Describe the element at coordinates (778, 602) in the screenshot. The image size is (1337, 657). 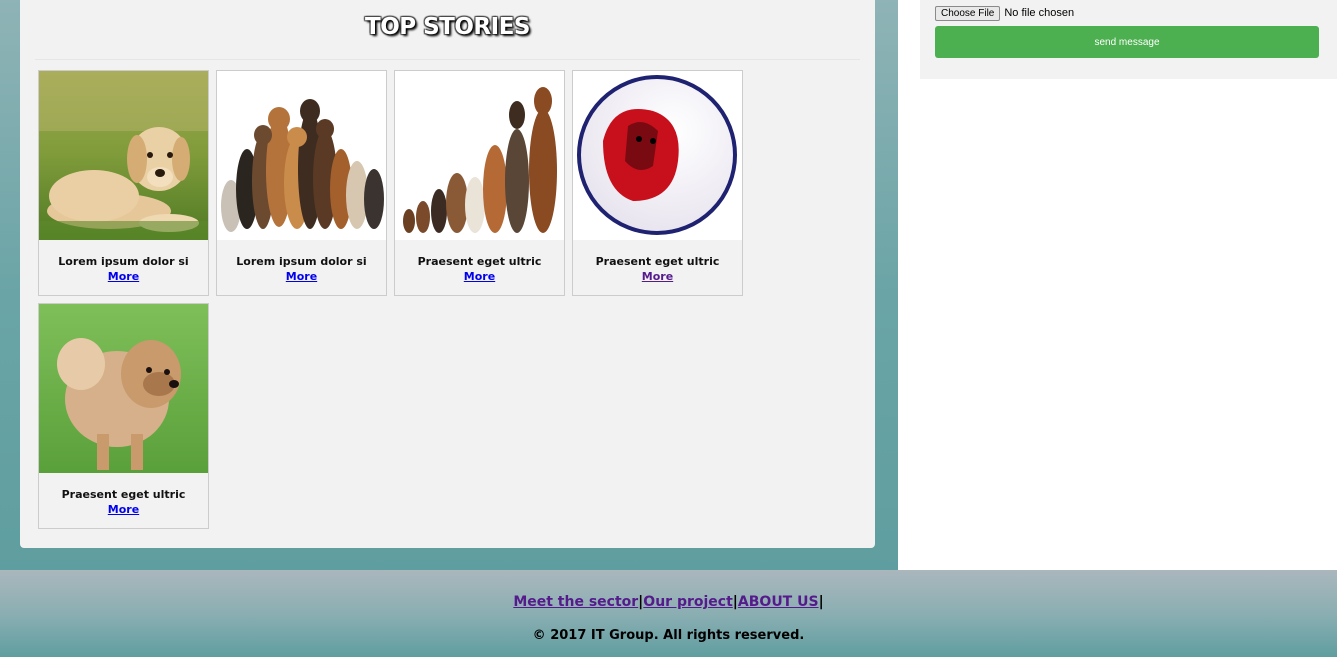
I see `footer-link-about-us: ABOUT US` at that location.